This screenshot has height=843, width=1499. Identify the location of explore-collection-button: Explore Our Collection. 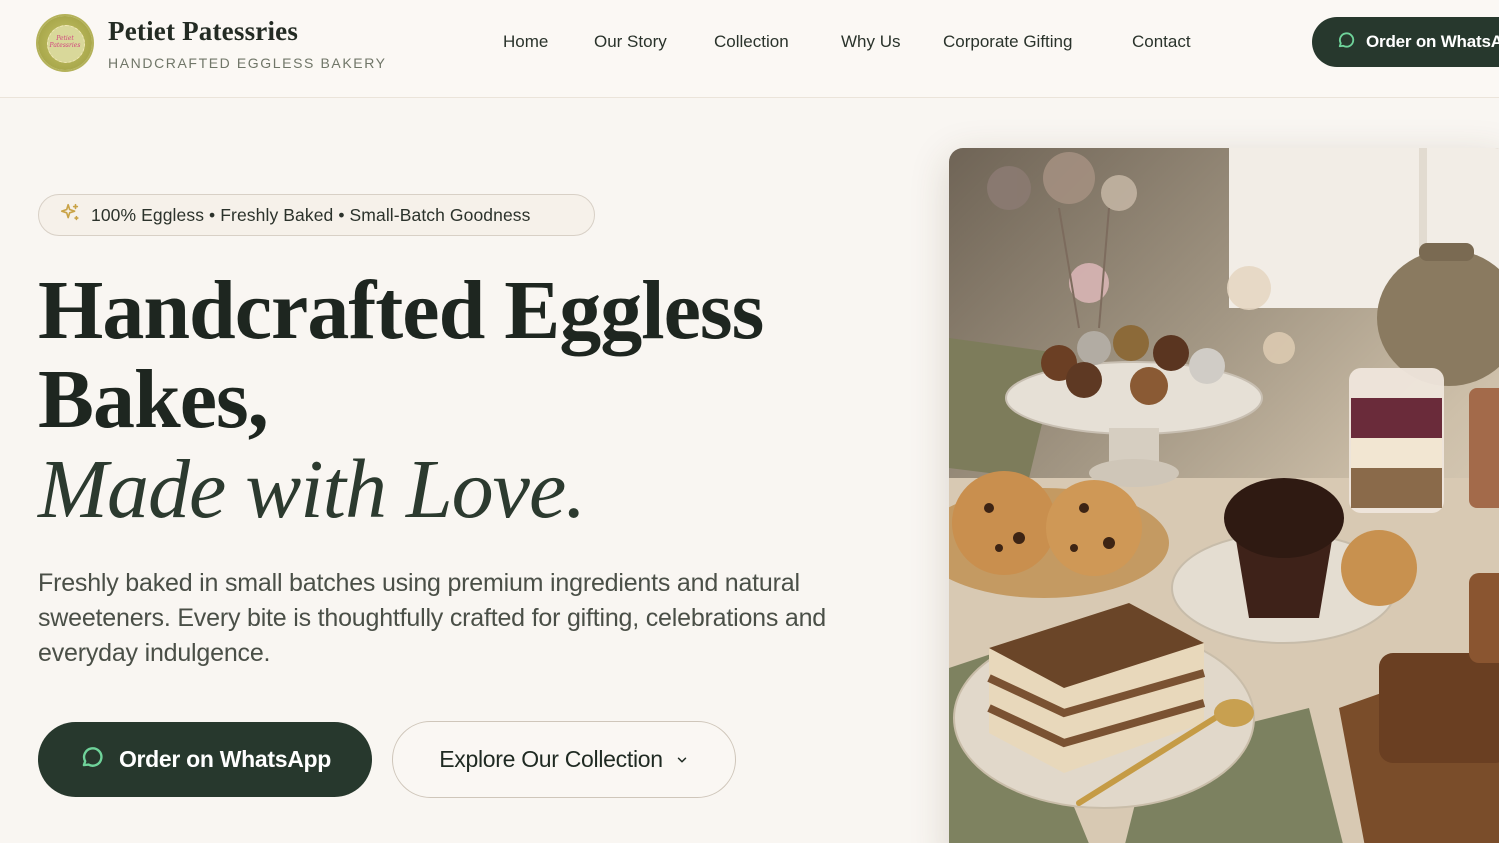
(564, 759).